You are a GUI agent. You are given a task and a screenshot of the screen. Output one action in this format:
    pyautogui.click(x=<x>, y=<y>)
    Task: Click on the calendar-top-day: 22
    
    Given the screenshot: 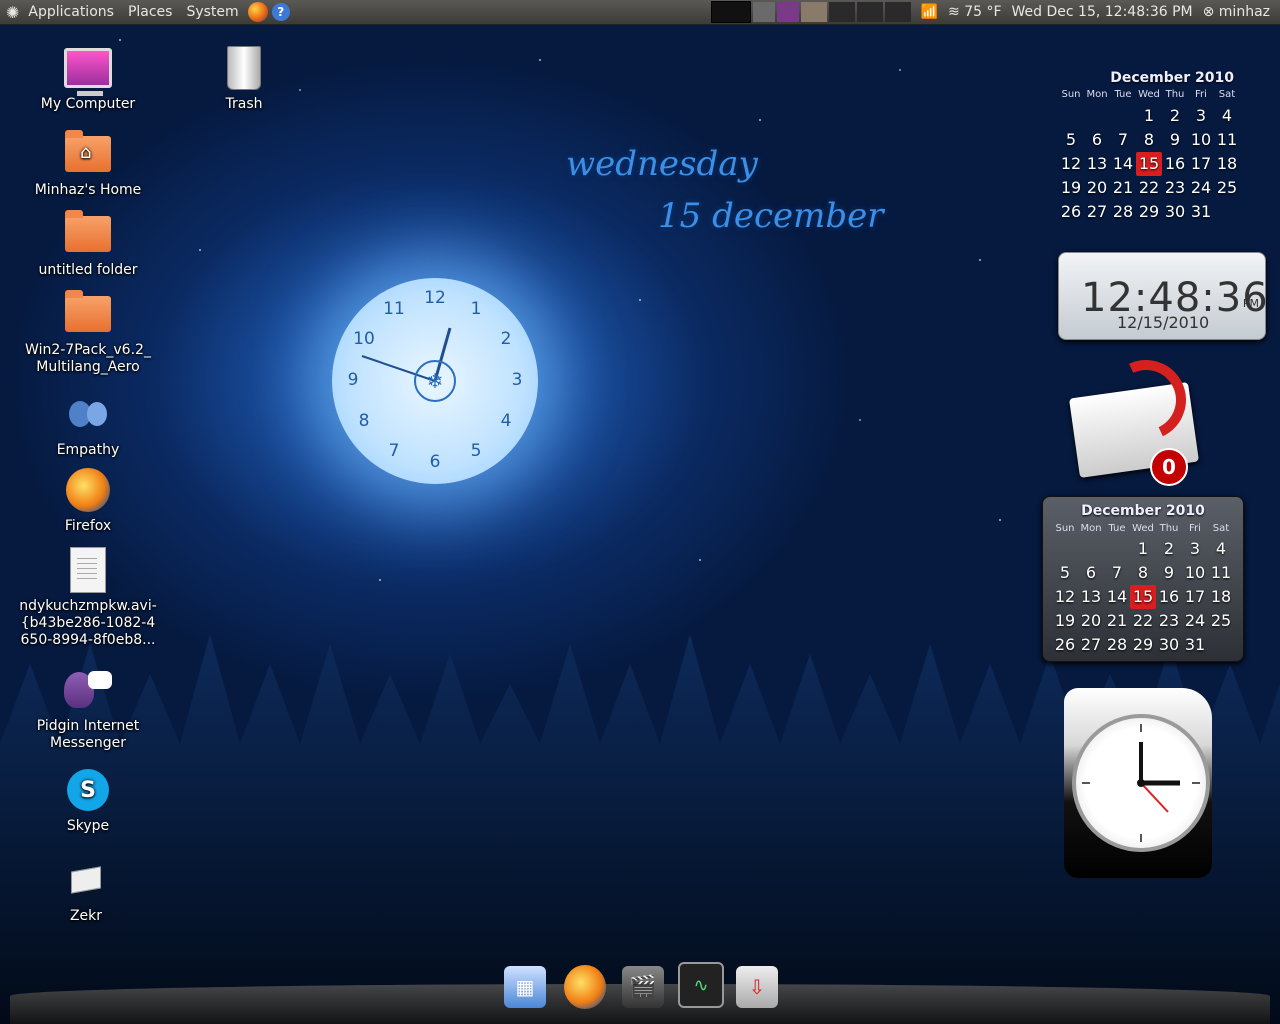 What is the action you would take?
    pyautogui.click(x=1149, y=188)
    